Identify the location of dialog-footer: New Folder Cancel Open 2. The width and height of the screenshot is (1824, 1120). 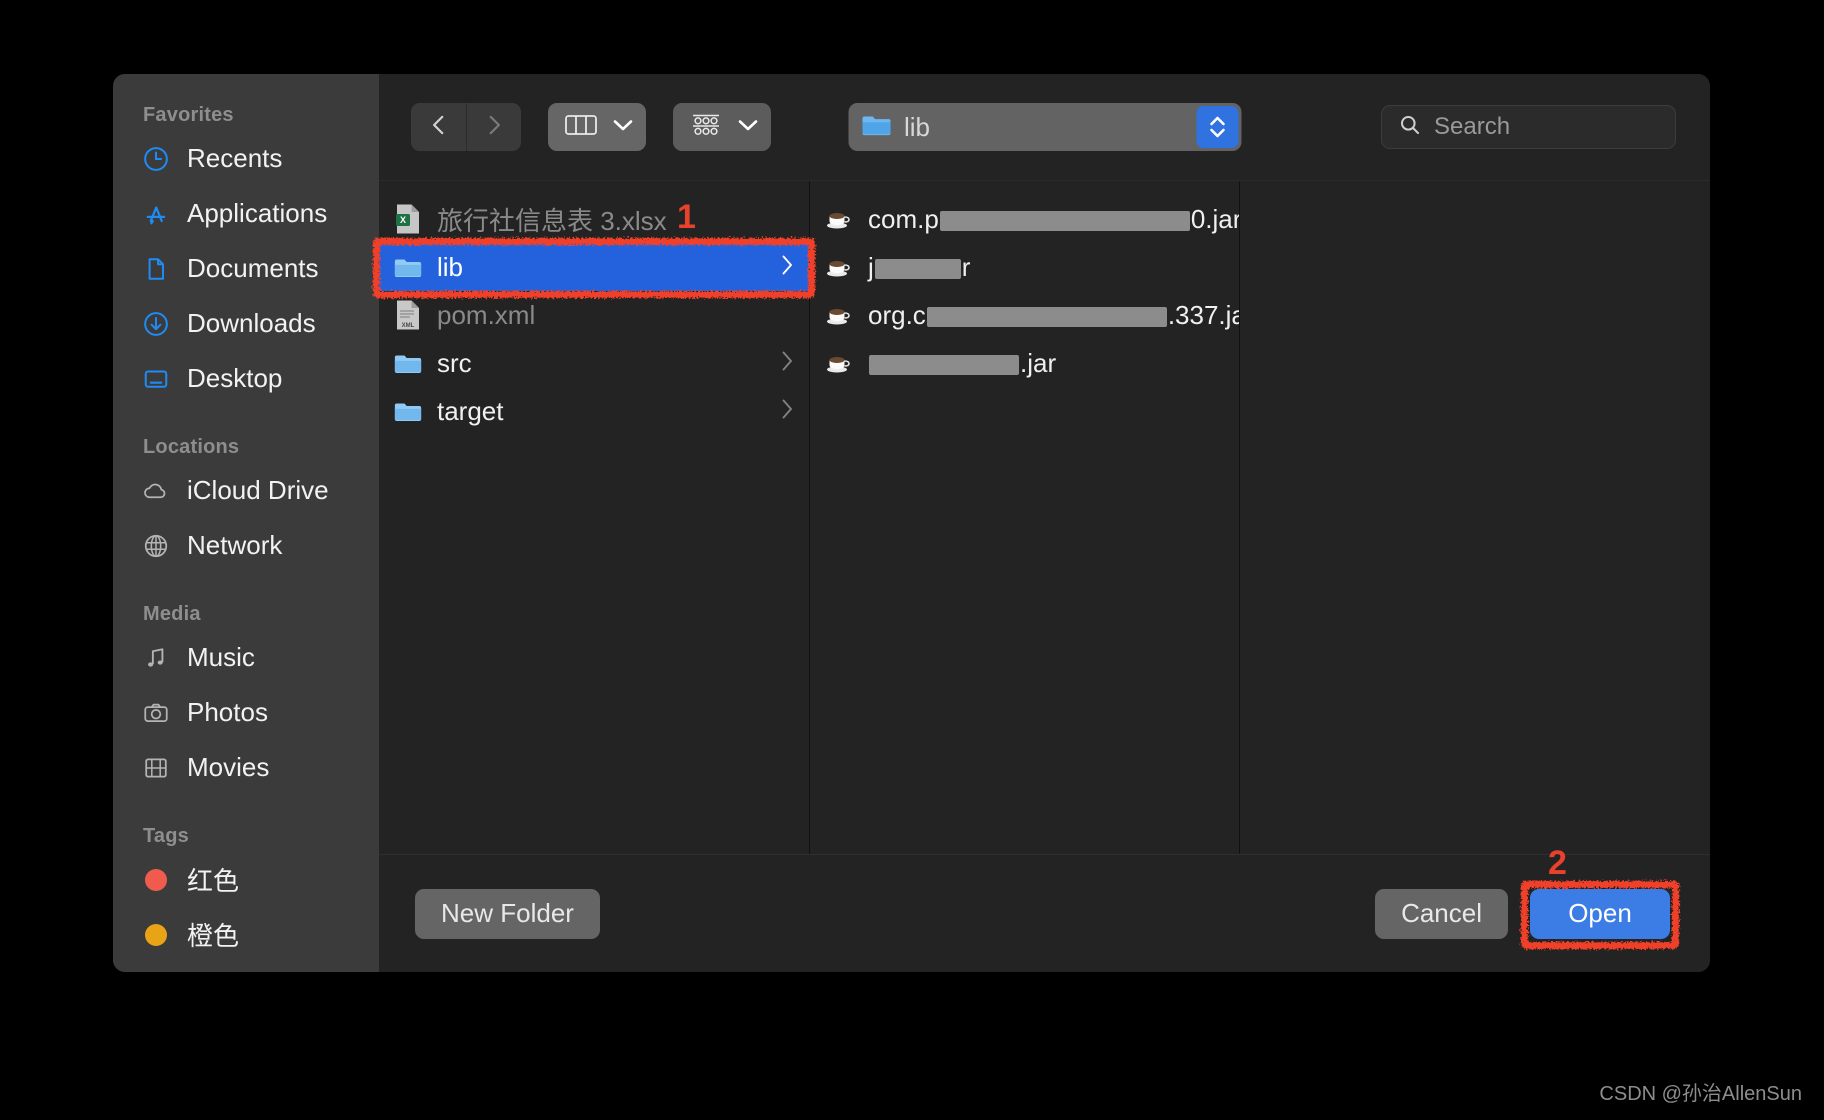
(1044, 908).